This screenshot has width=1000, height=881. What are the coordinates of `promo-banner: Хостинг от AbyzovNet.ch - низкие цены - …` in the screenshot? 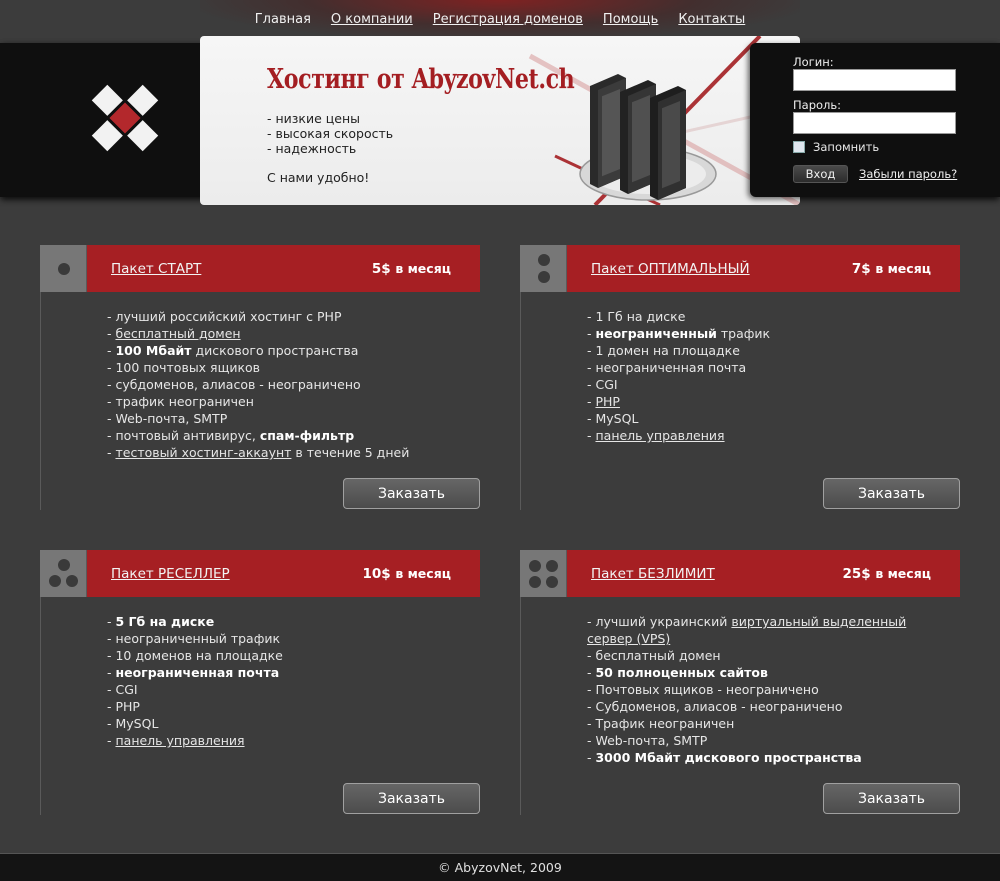 It's located at (500, 120).